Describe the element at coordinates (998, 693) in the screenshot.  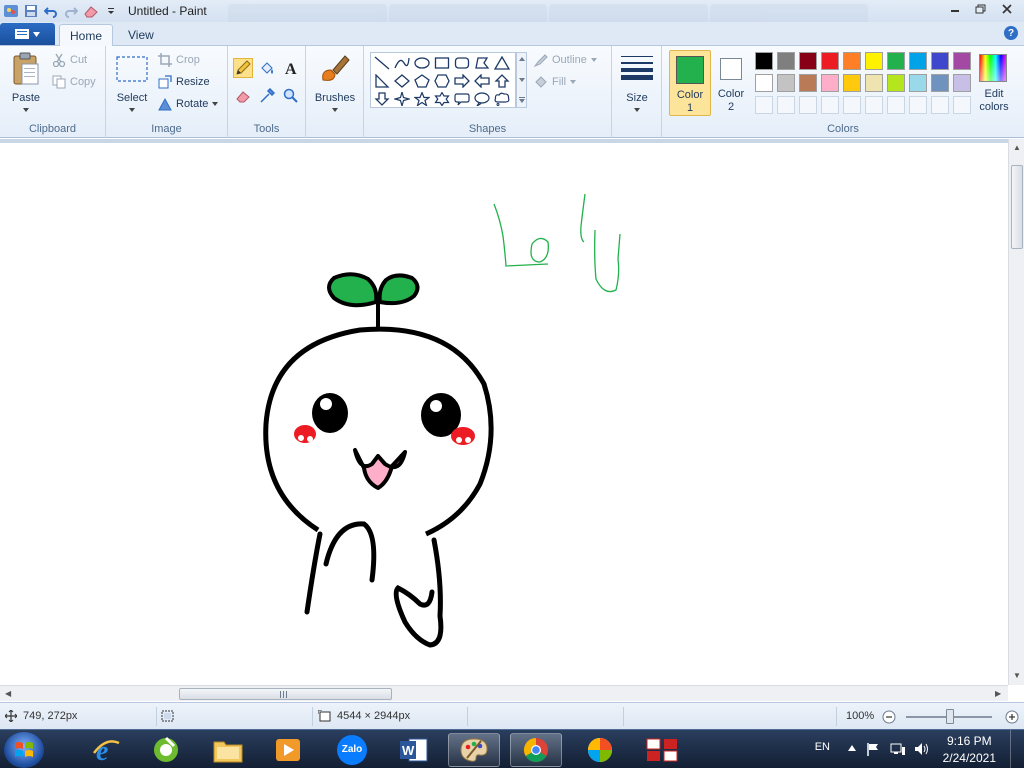
I see `scroll-right-arrow-icon: ▶` at that location.